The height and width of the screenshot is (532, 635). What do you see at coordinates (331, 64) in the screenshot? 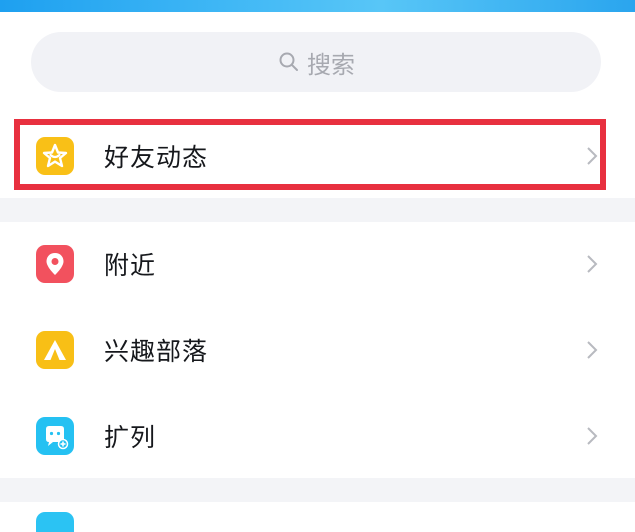
I see `search-placeholder: 搜索` at bounding box center [331, 64].